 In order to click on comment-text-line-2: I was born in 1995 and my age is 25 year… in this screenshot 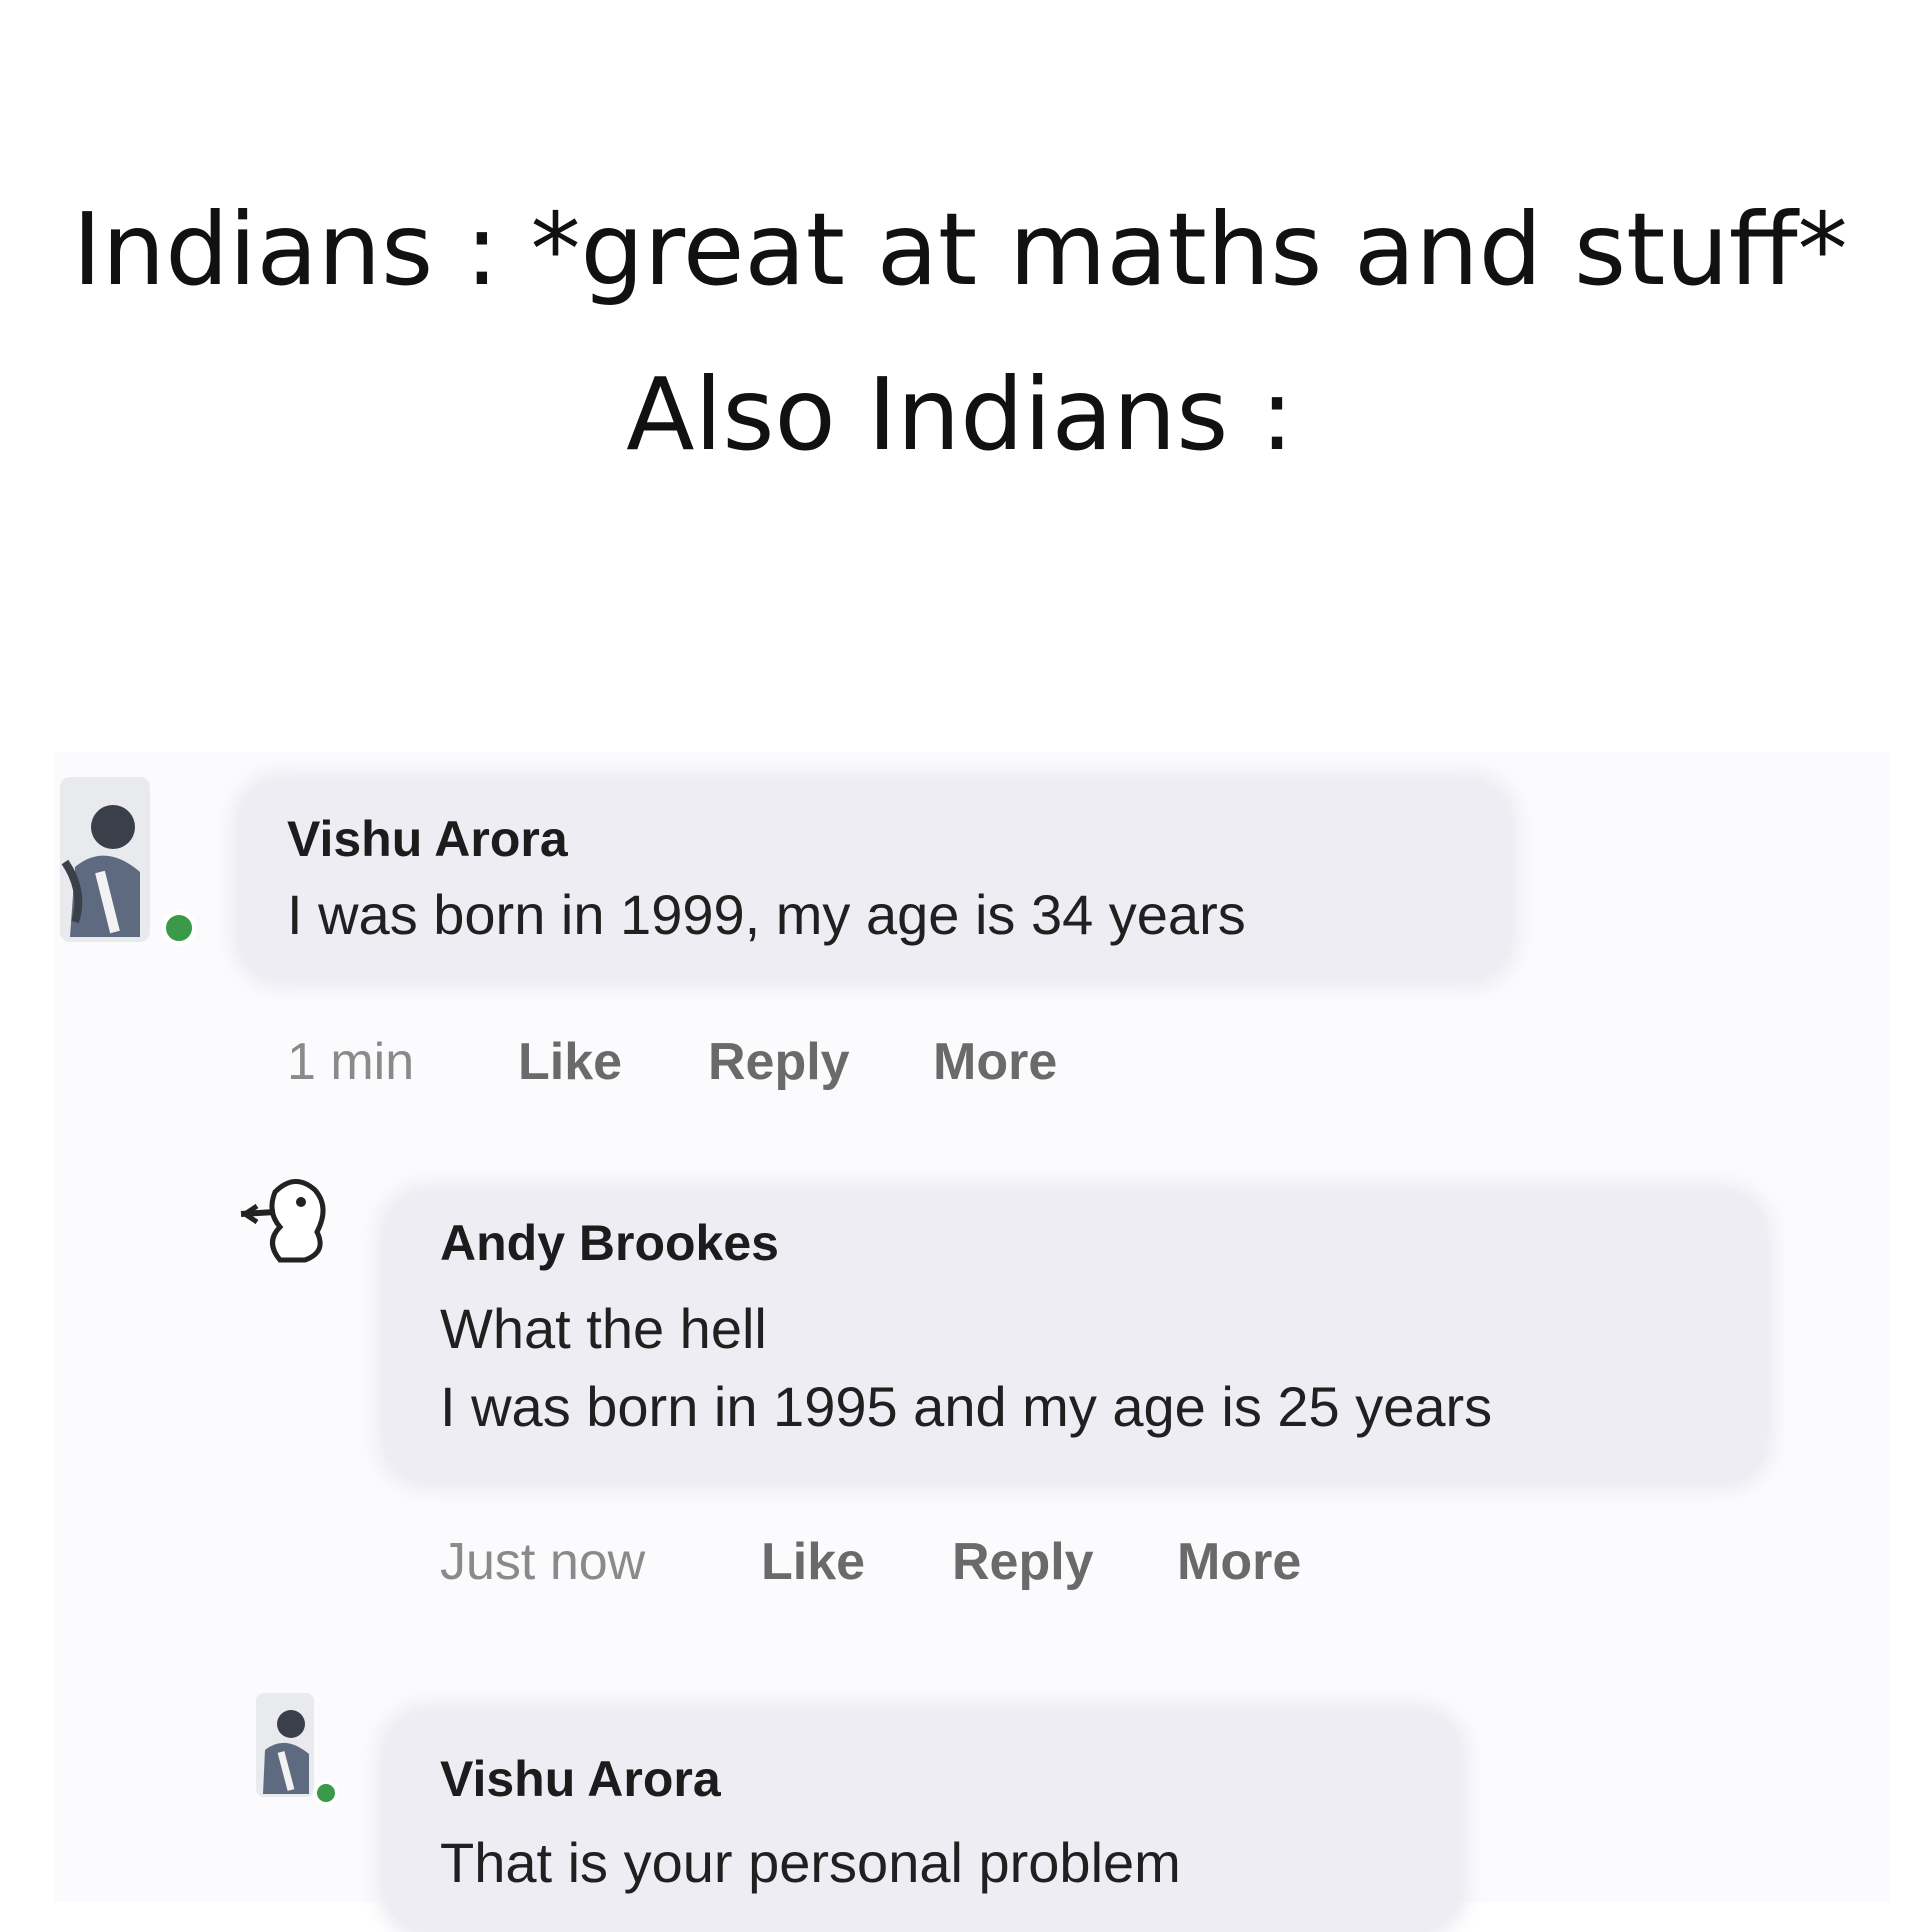, I will do `click(966, 1406)`.